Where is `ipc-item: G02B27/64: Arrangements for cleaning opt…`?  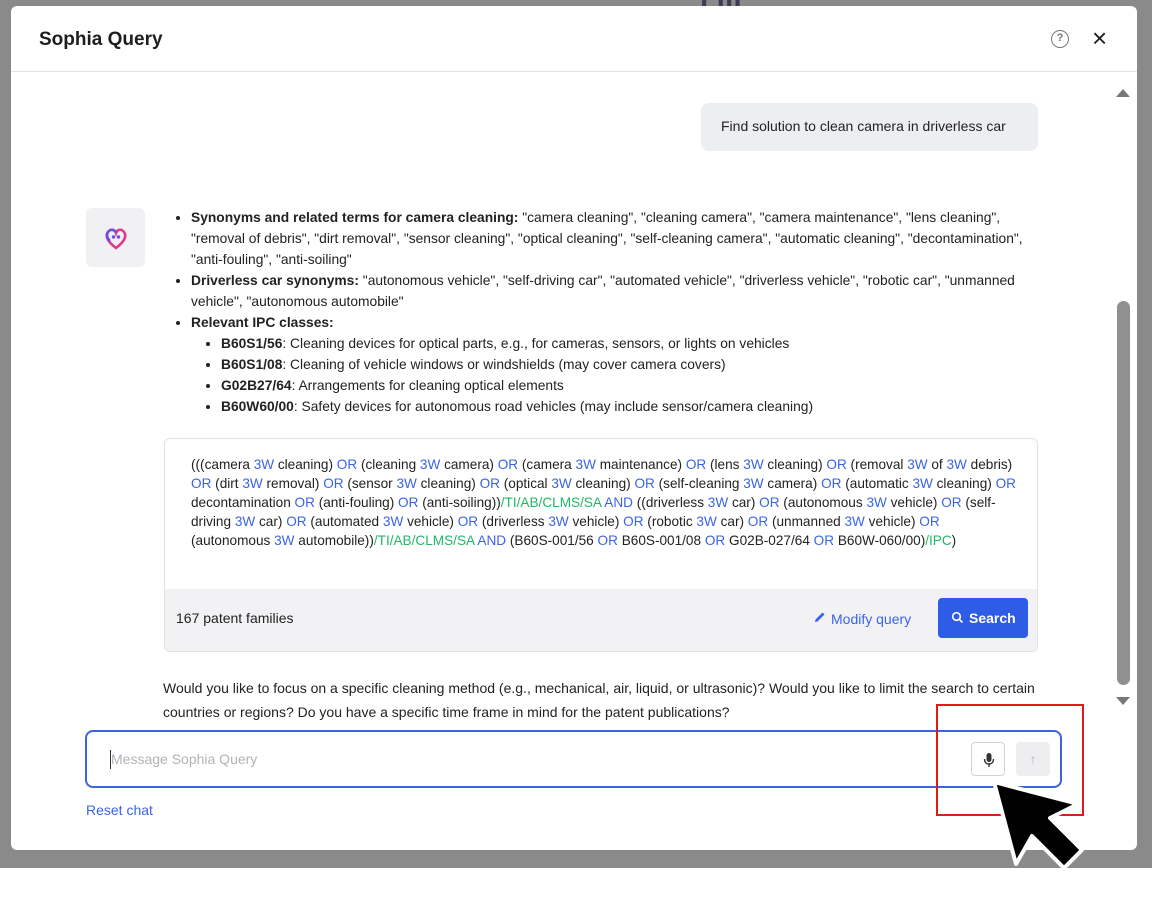
ipc-item: G02B27/64: Arrangements for cleaning opt… is located at coordinates (627, 385).